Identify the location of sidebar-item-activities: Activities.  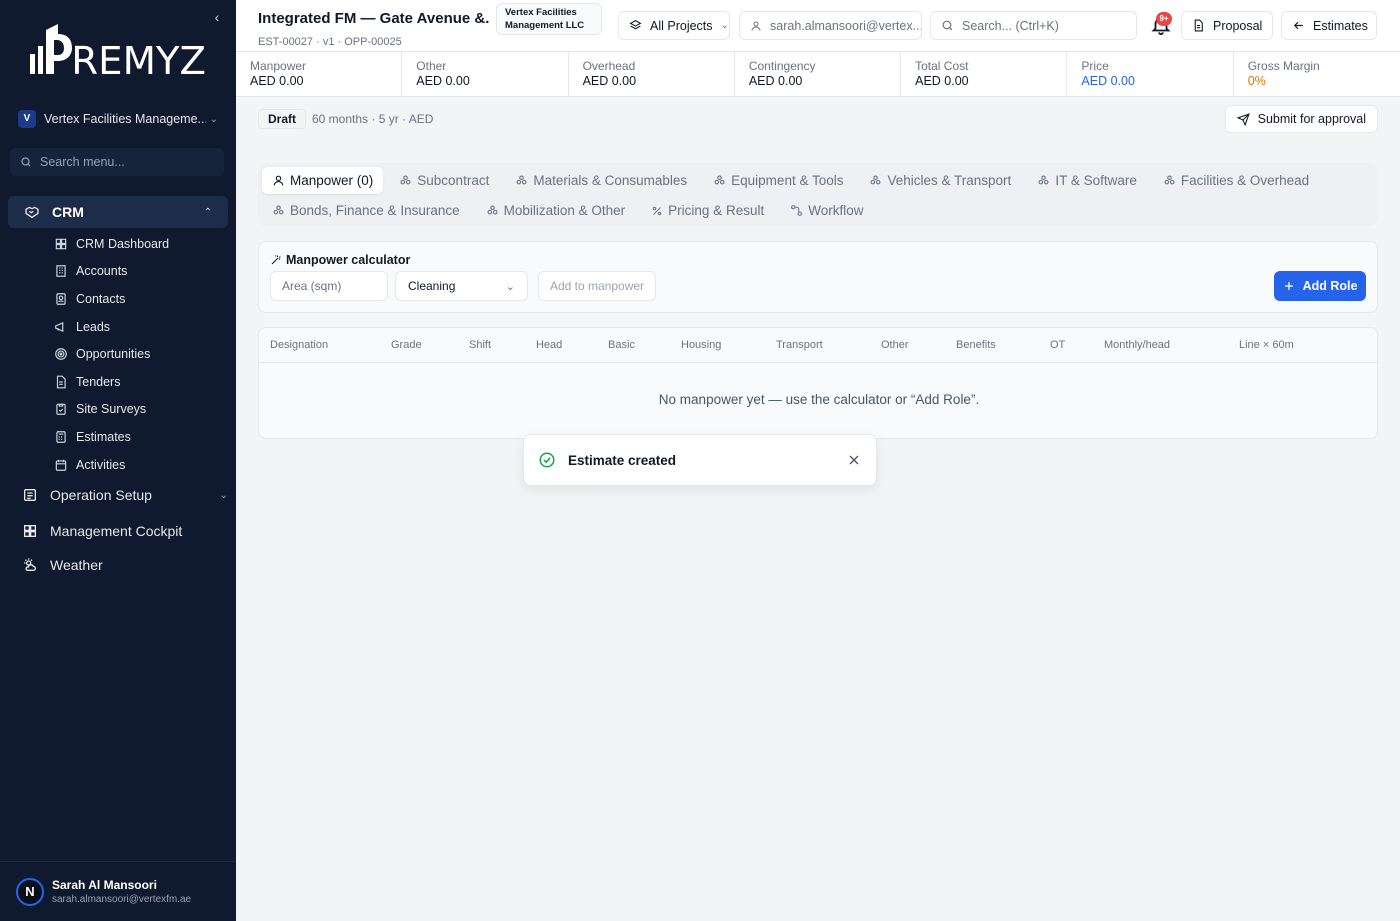
(139, 465).